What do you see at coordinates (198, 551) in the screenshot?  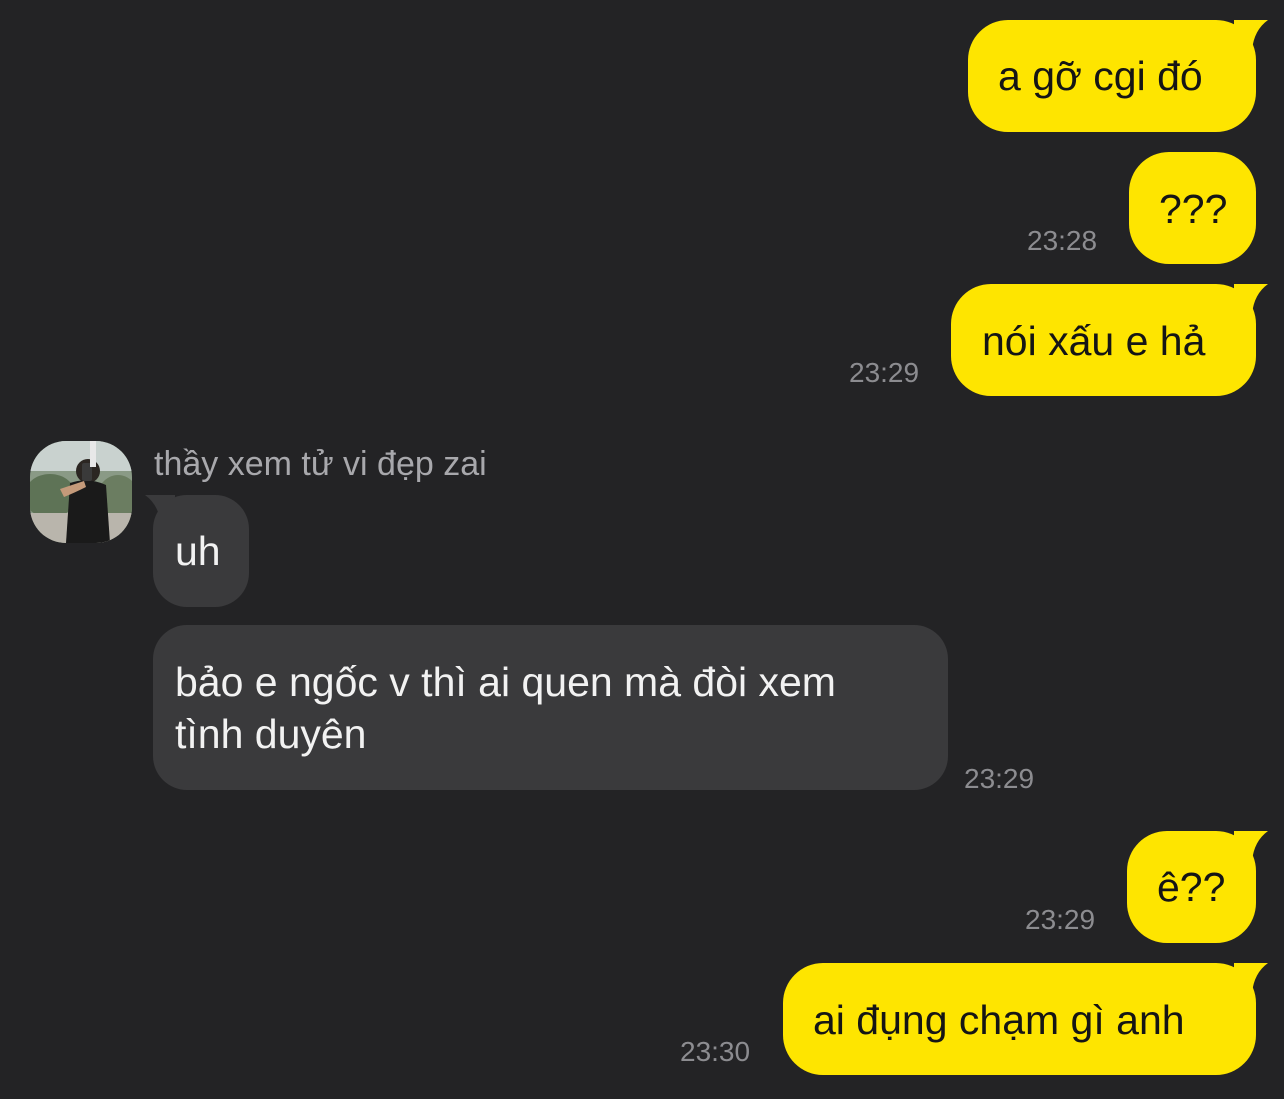 I see `message-text: uh` at bounding box center [198, 551].